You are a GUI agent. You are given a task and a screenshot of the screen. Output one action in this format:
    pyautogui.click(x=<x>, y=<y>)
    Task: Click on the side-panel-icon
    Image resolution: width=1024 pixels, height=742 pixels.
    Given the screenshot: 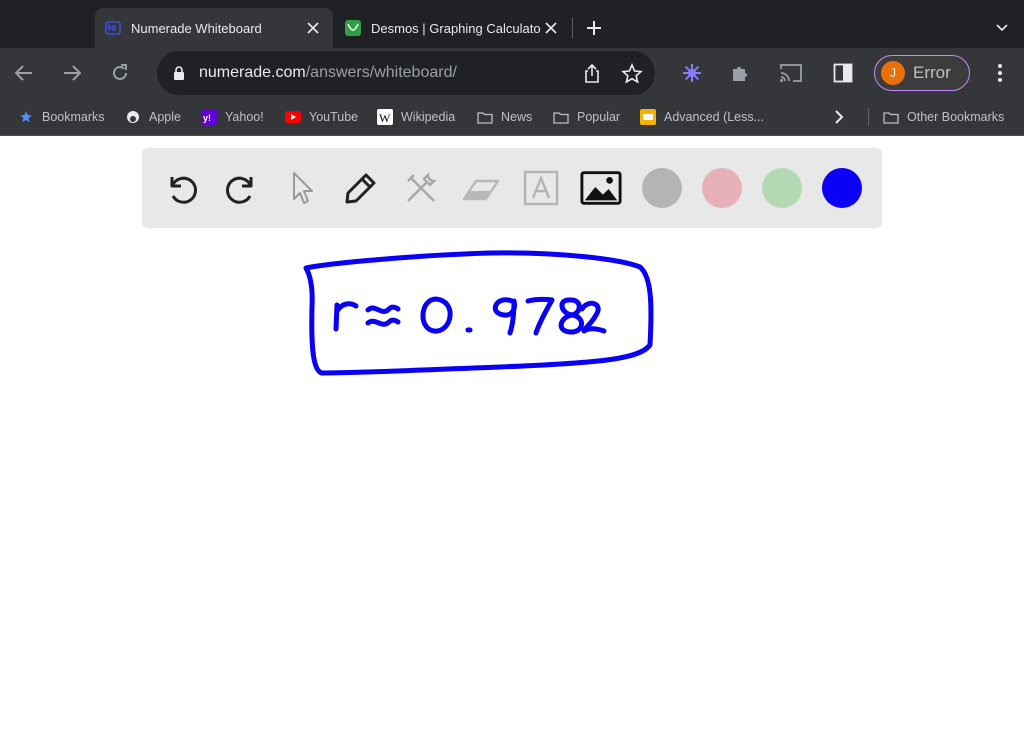 What is the action you would take?
    pyautogui.click(x=843, y=73)
    